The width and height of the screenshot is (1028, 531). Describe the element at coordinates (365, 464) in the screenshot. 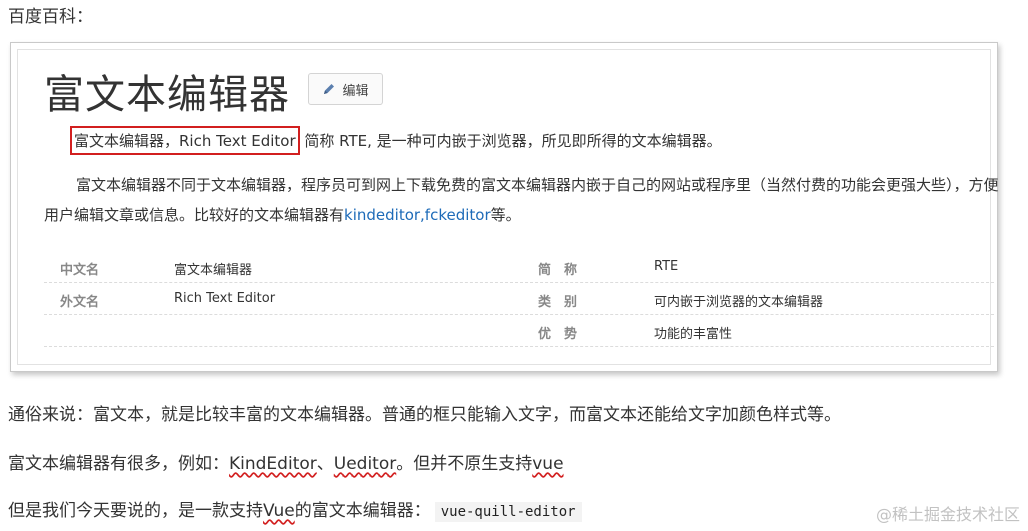

I see `ueditor-term: Ueditor` at that location.